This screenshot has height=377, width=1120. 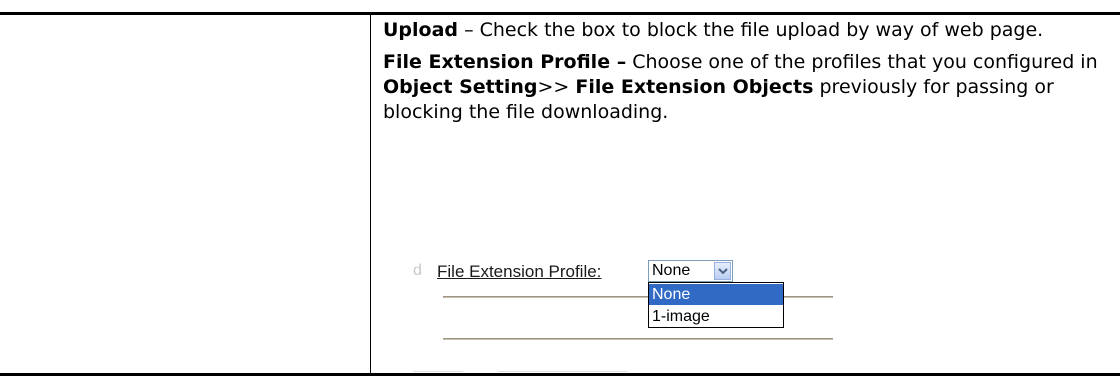 I want to click on option-none: None, so click(x=716, y=294).